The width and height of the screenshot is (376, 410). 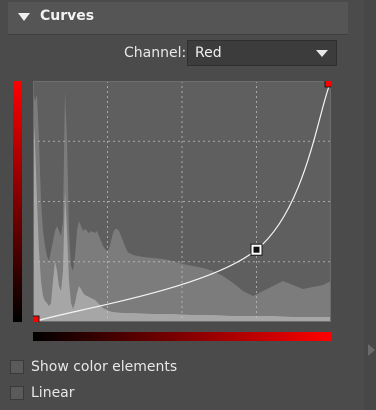 What do you see at coordinates (155, 53) in the screenshot?
I see `channel-label: Channel:` at bounding box center [155, 53].